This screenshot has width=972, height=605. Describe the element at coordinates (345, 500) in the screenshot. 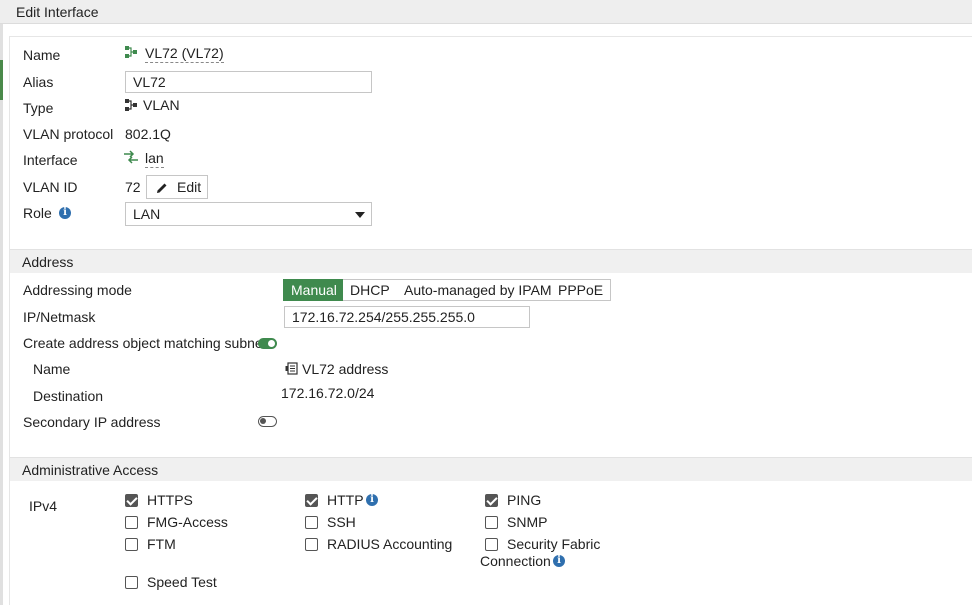

I see `http-label: HTTP` at that location.